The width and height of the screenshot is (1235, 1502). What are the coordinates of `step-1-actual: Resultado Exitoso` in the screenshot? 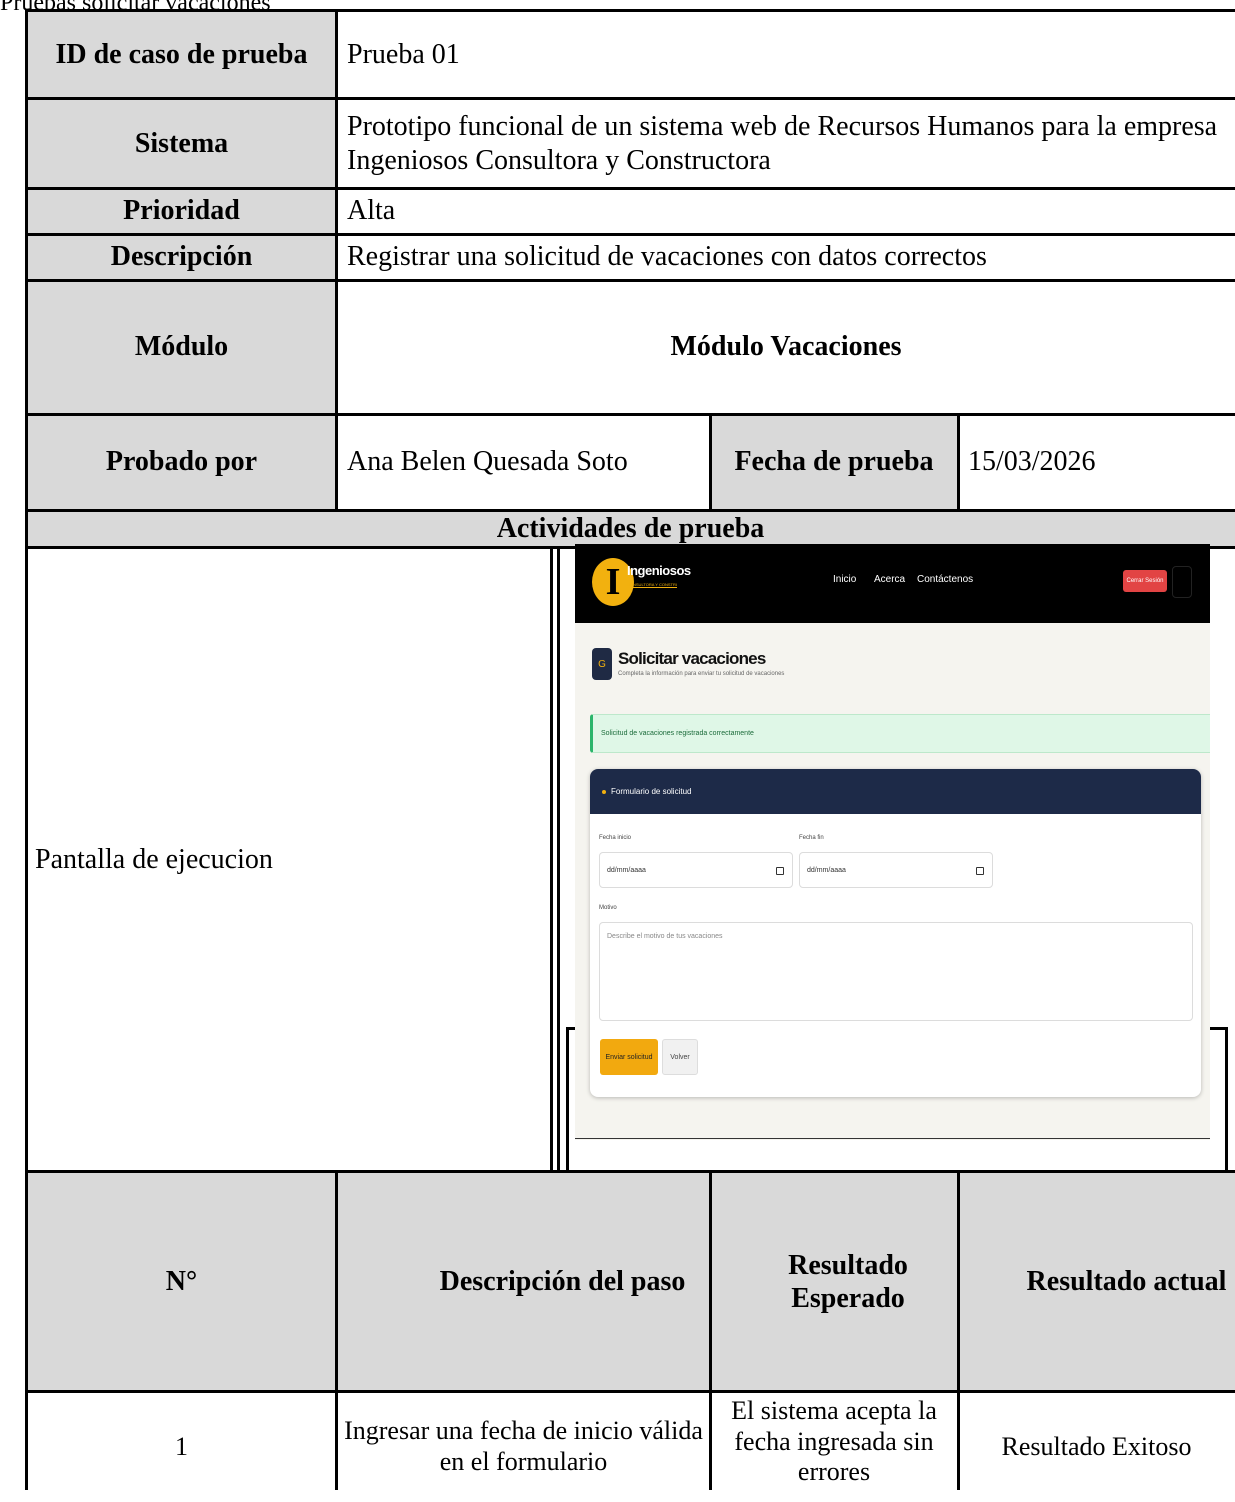 It's located at (1096, 1446).